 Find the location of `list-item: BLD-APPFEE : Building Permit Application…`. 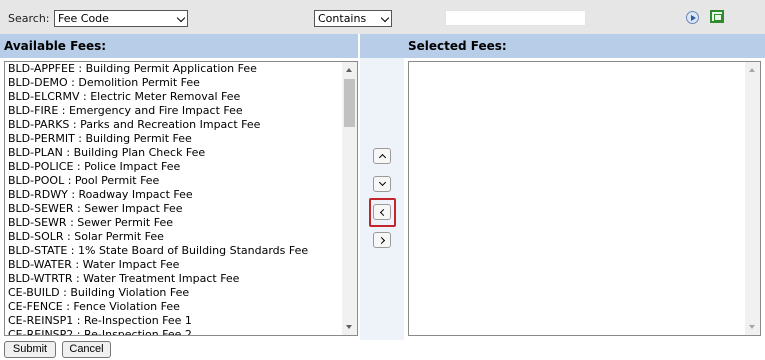

list-item: BLD-APPFEE : Building Permit Application… is located at coordinates (173, 69).